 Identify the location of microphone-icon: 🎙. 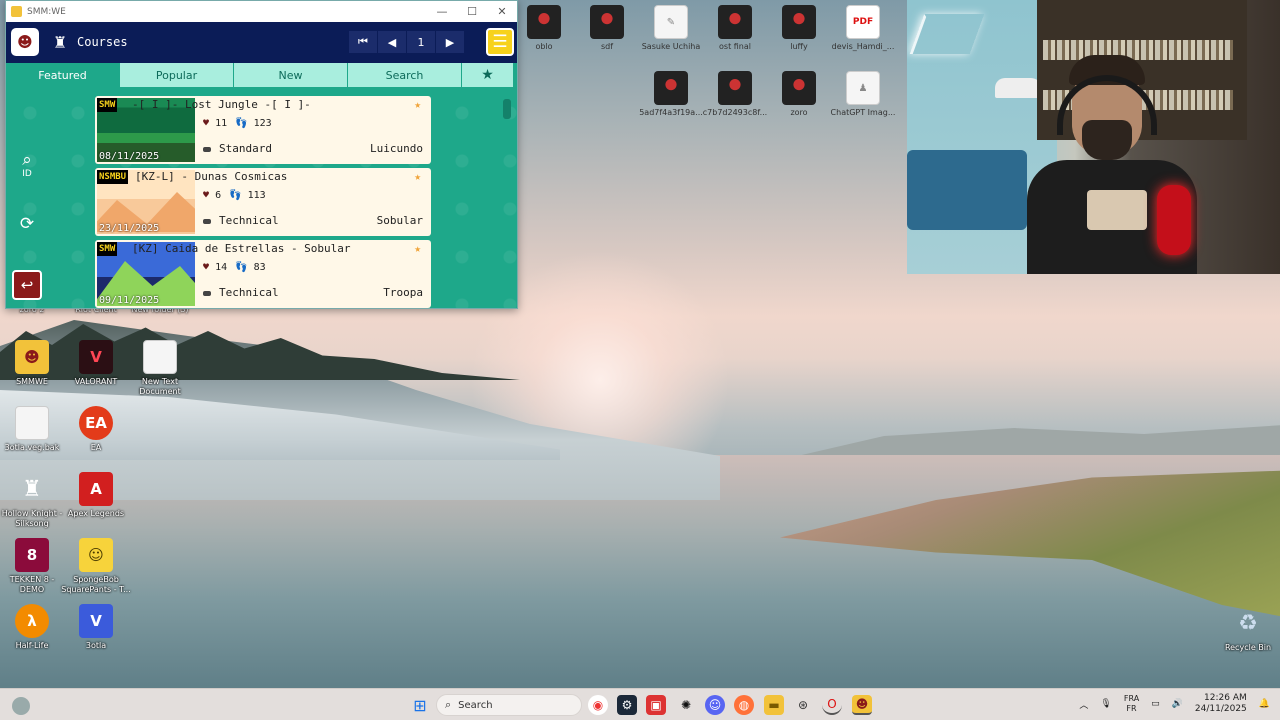
(1105, 704).